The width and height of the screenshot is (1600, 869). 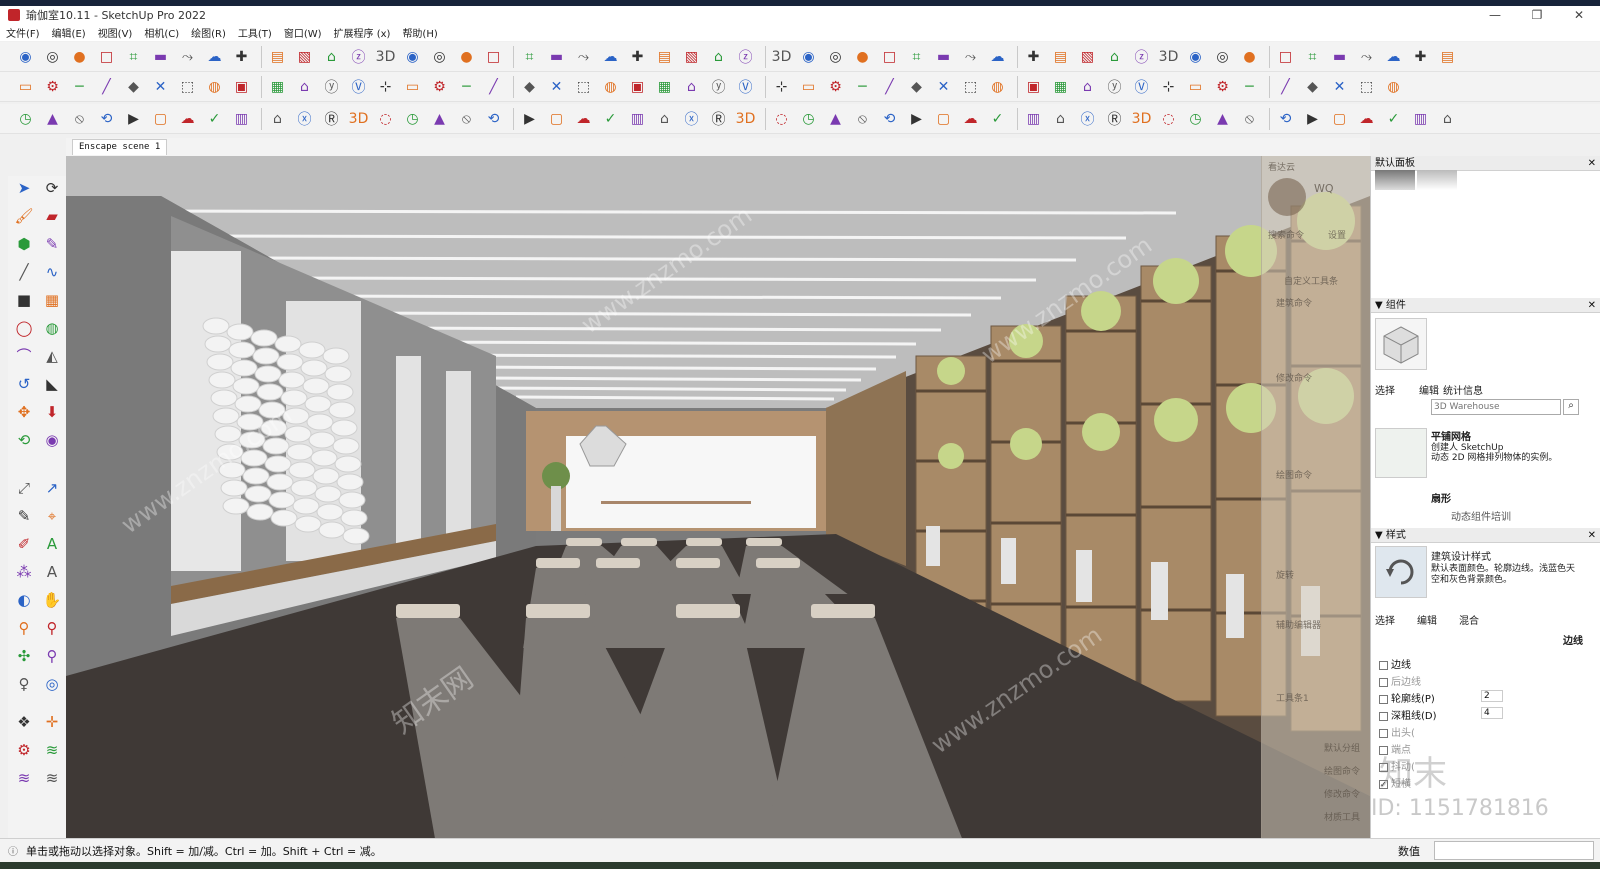 What do you see at coordinates (1285, 574) in the screenshot?
I see `float-label: 旋转` at bounding box center [1285, 574].